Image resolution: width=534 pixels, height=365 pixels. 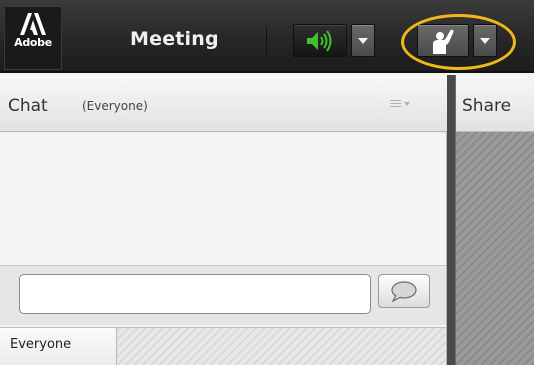 What do you see at coordinates (174, 39) in the screenshot?
I see `meeting-menu: Meeting` at bounding box center [174, 39].